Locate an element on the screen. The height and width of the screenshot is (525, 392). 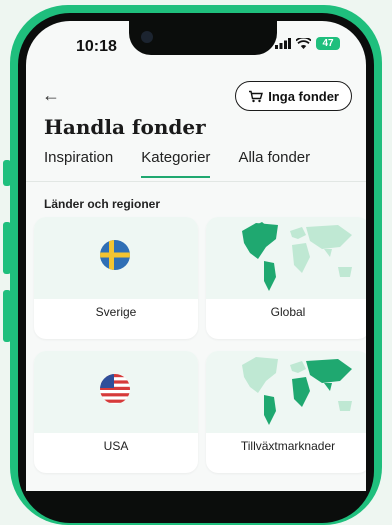
world-map-icon is located at coordinates (297, 256).